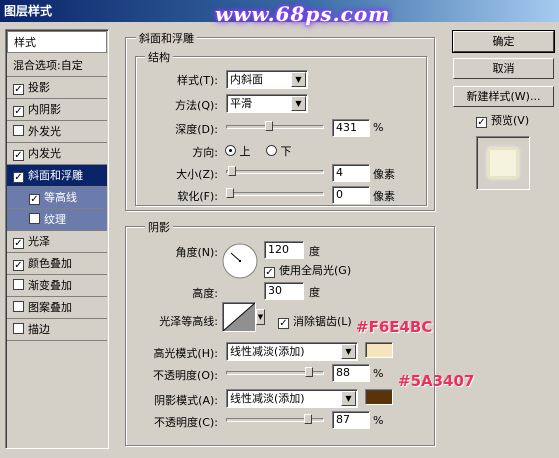 This screenshot has height=458, width=559. I want to click on style-item: 描边, so click(57, 330).